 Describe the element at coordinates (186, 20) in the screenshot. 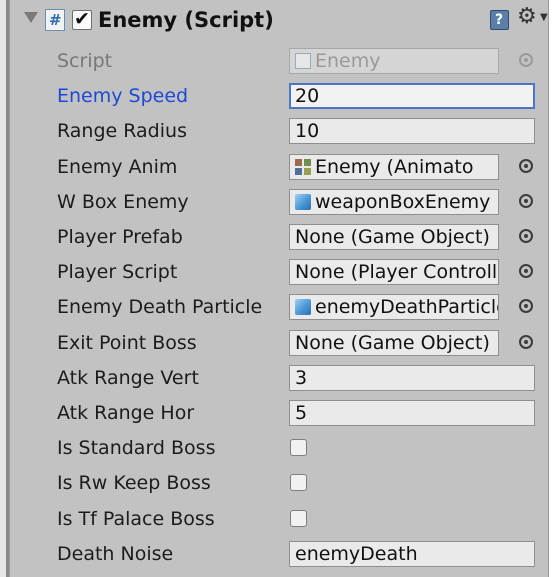

I see `component-title: Enemy (Script)` at that location.